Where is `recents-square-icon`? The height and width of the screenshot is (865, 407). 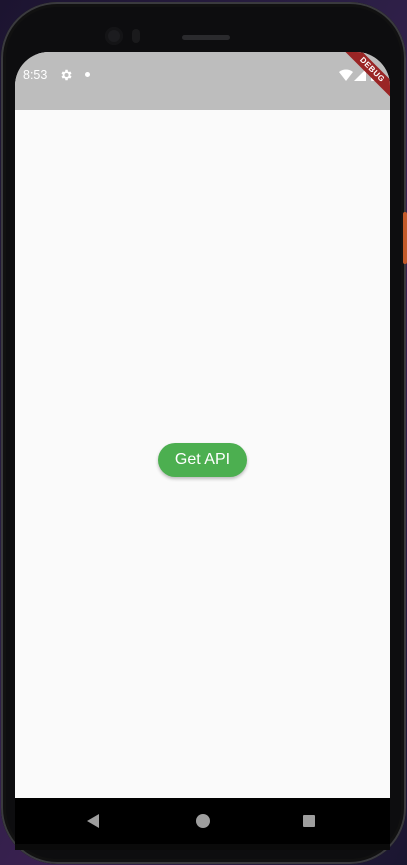
recents-square-icon is located at coordinates (309, 821).